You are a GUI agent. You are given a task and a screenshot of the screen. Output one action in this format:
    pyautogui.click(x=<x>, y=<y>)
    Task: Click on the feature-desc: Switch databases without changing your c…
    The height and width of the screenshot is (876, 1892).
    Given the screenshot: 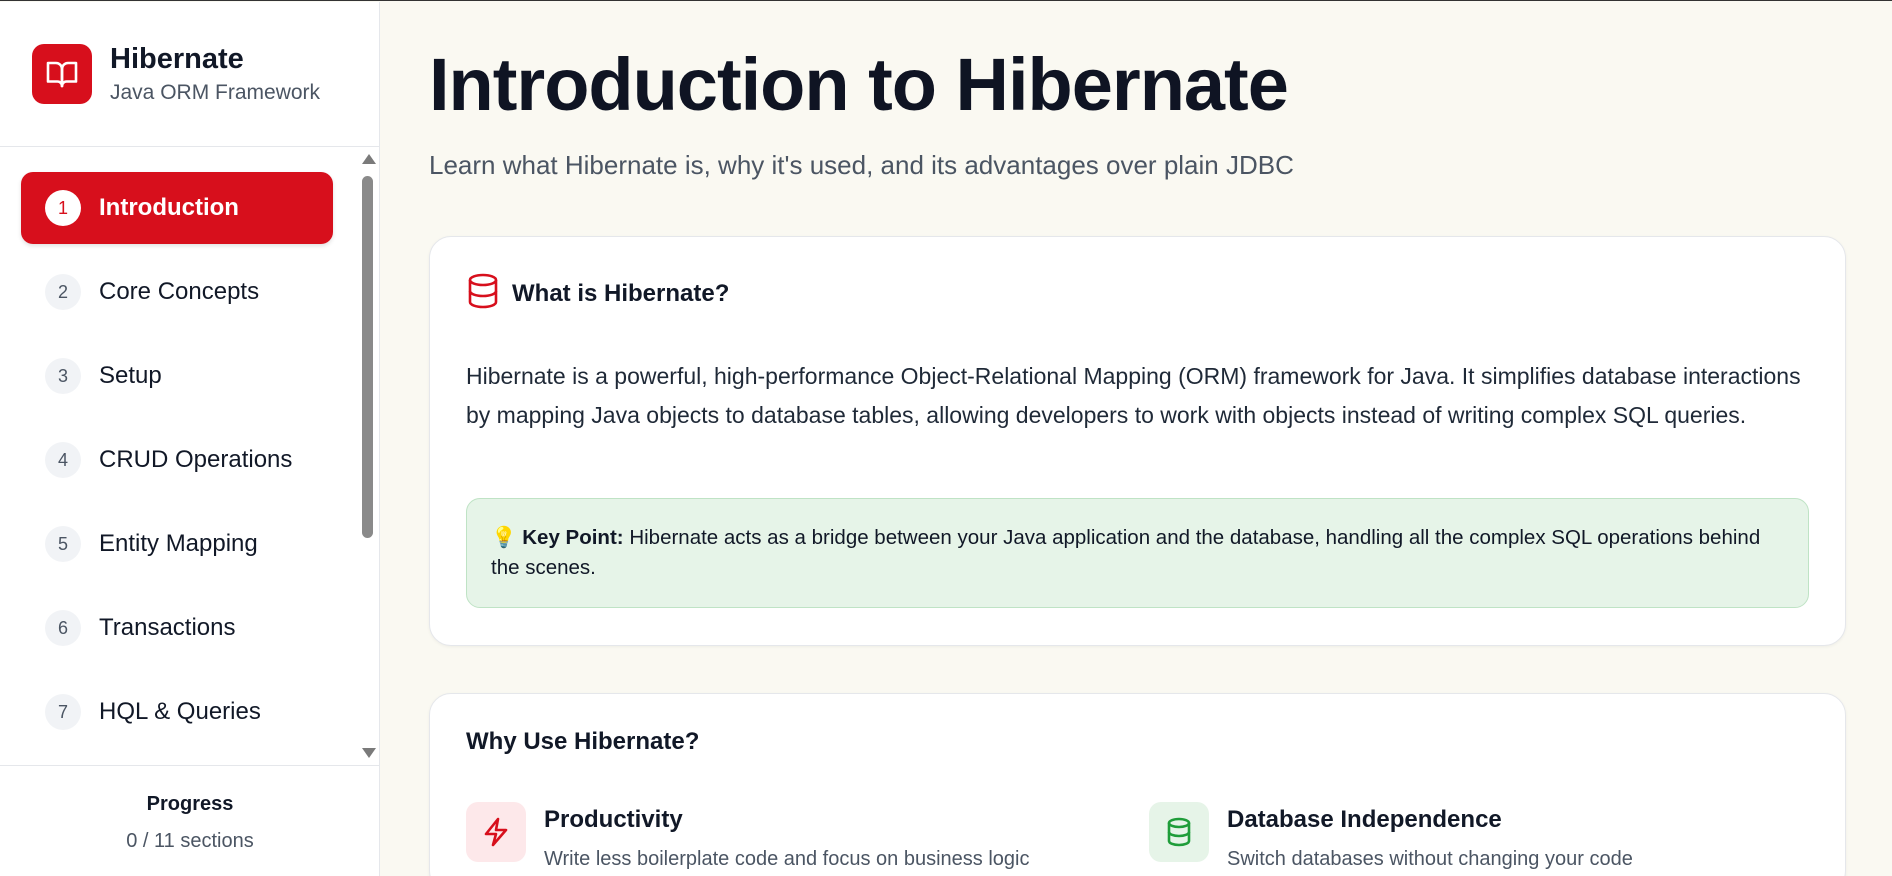 What is the action you would take?
    pyautogui.click(x=1430, y=859)
    